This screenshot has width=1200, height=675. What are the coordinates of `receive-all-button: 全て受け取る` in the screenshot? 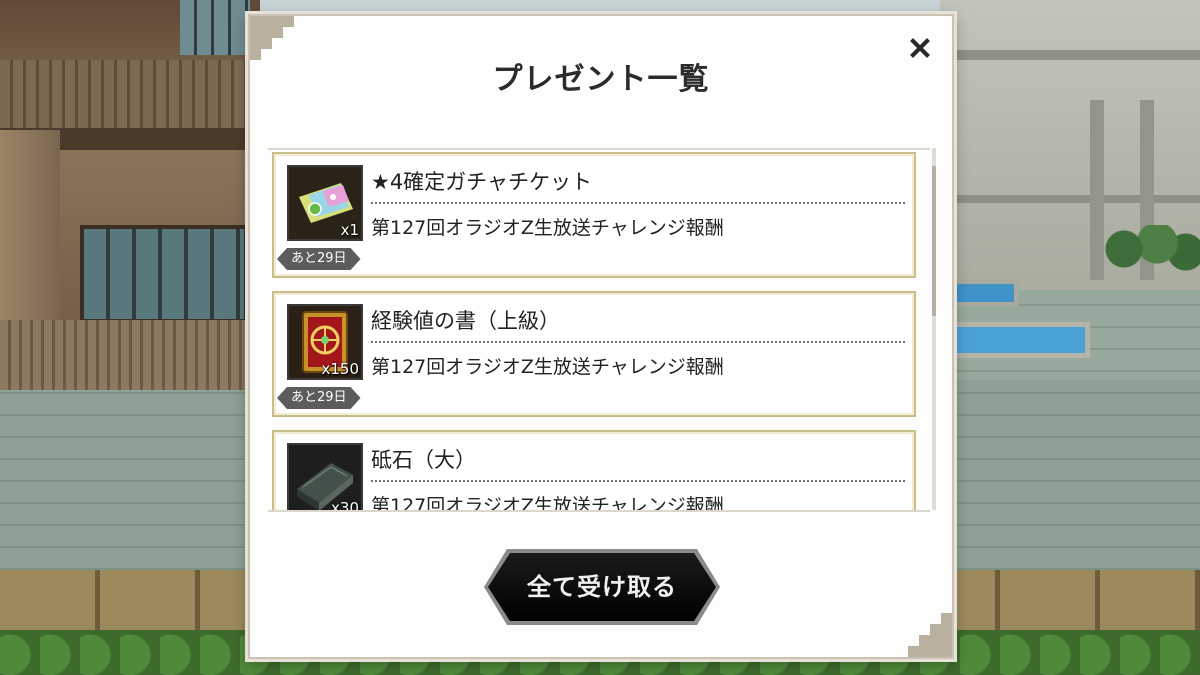 It's located at (602, 587).